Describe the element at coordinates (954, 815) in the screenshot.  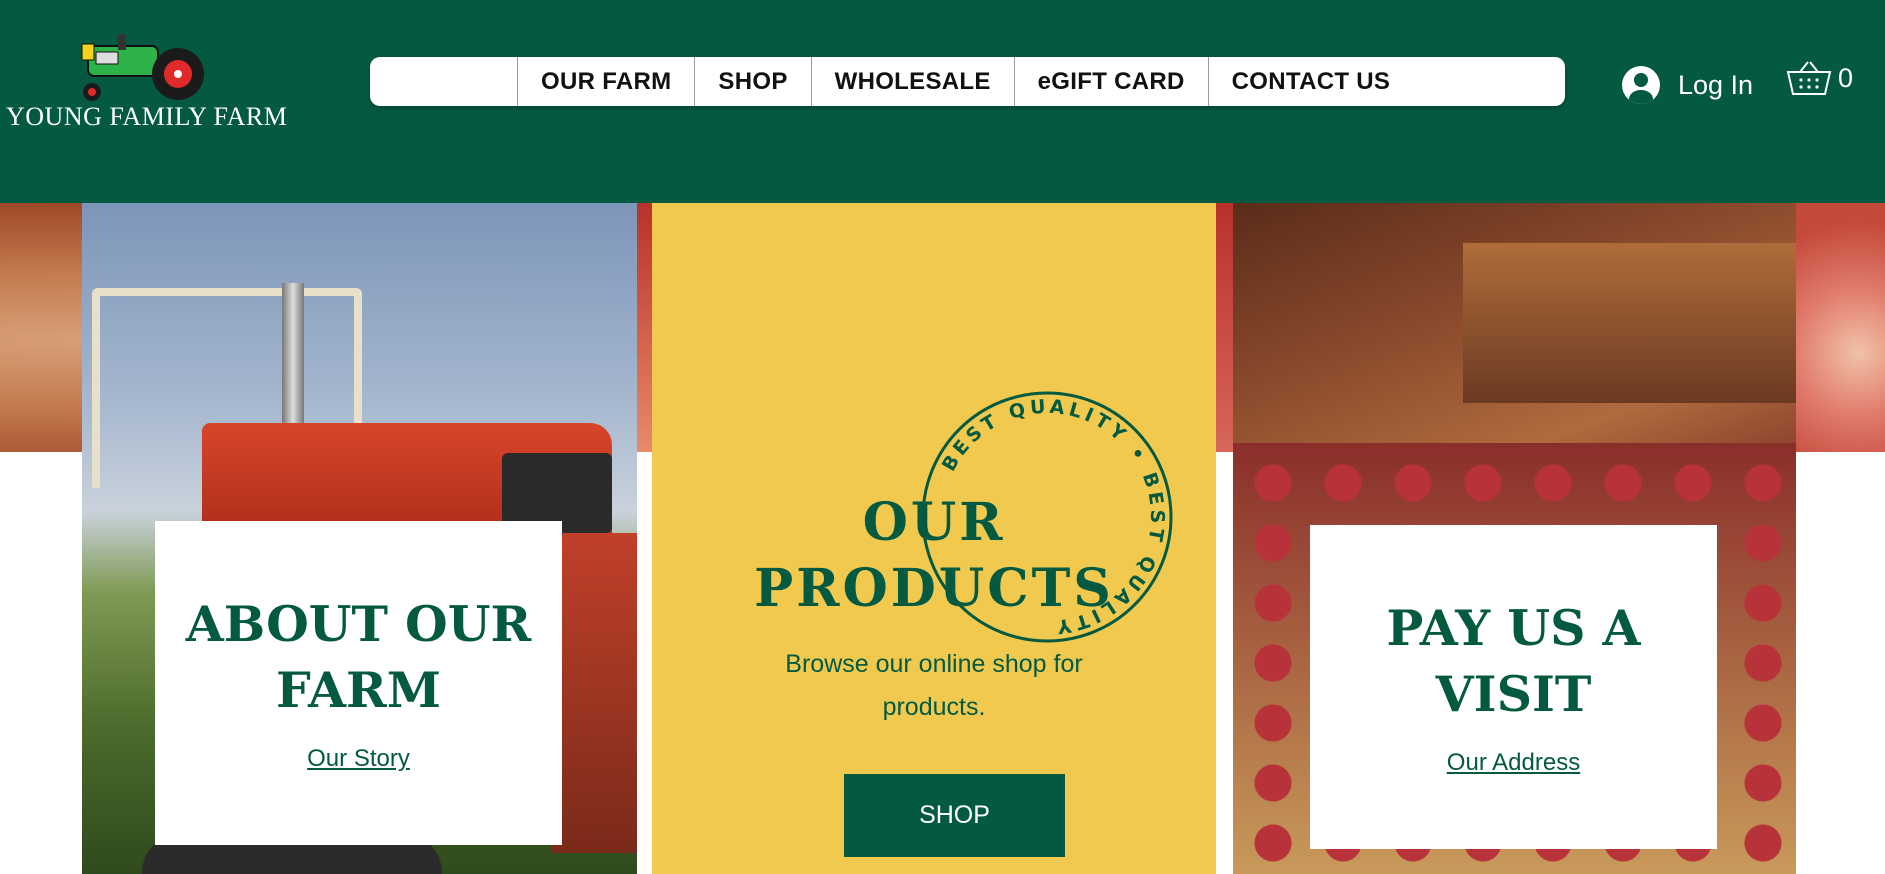
I see `shop-button: SHOP` at that location.